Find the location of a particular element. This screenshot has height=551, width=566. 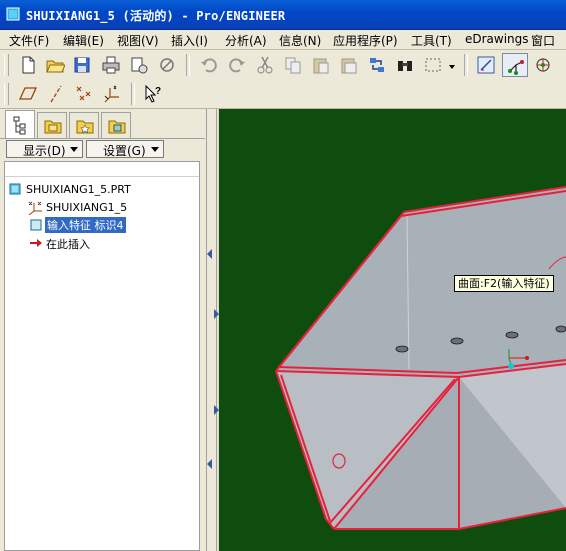

tab-connections is located at coordinates (116, 125).